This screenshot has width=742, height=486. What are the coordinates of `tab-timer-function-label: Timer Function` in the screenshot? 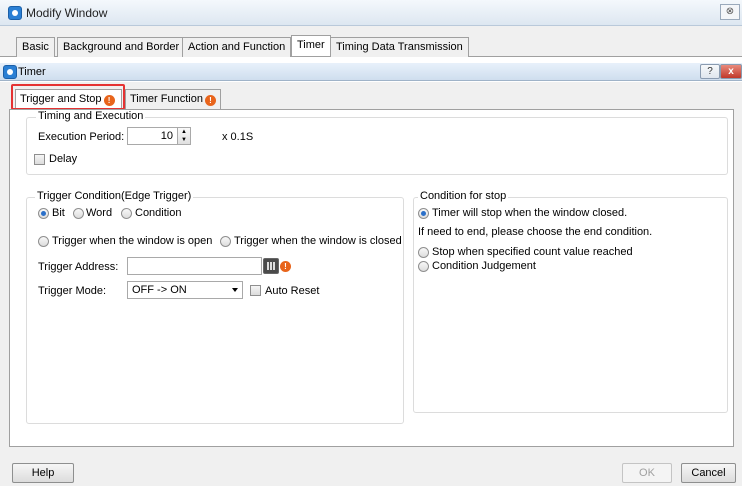 It's located at (166, 99).